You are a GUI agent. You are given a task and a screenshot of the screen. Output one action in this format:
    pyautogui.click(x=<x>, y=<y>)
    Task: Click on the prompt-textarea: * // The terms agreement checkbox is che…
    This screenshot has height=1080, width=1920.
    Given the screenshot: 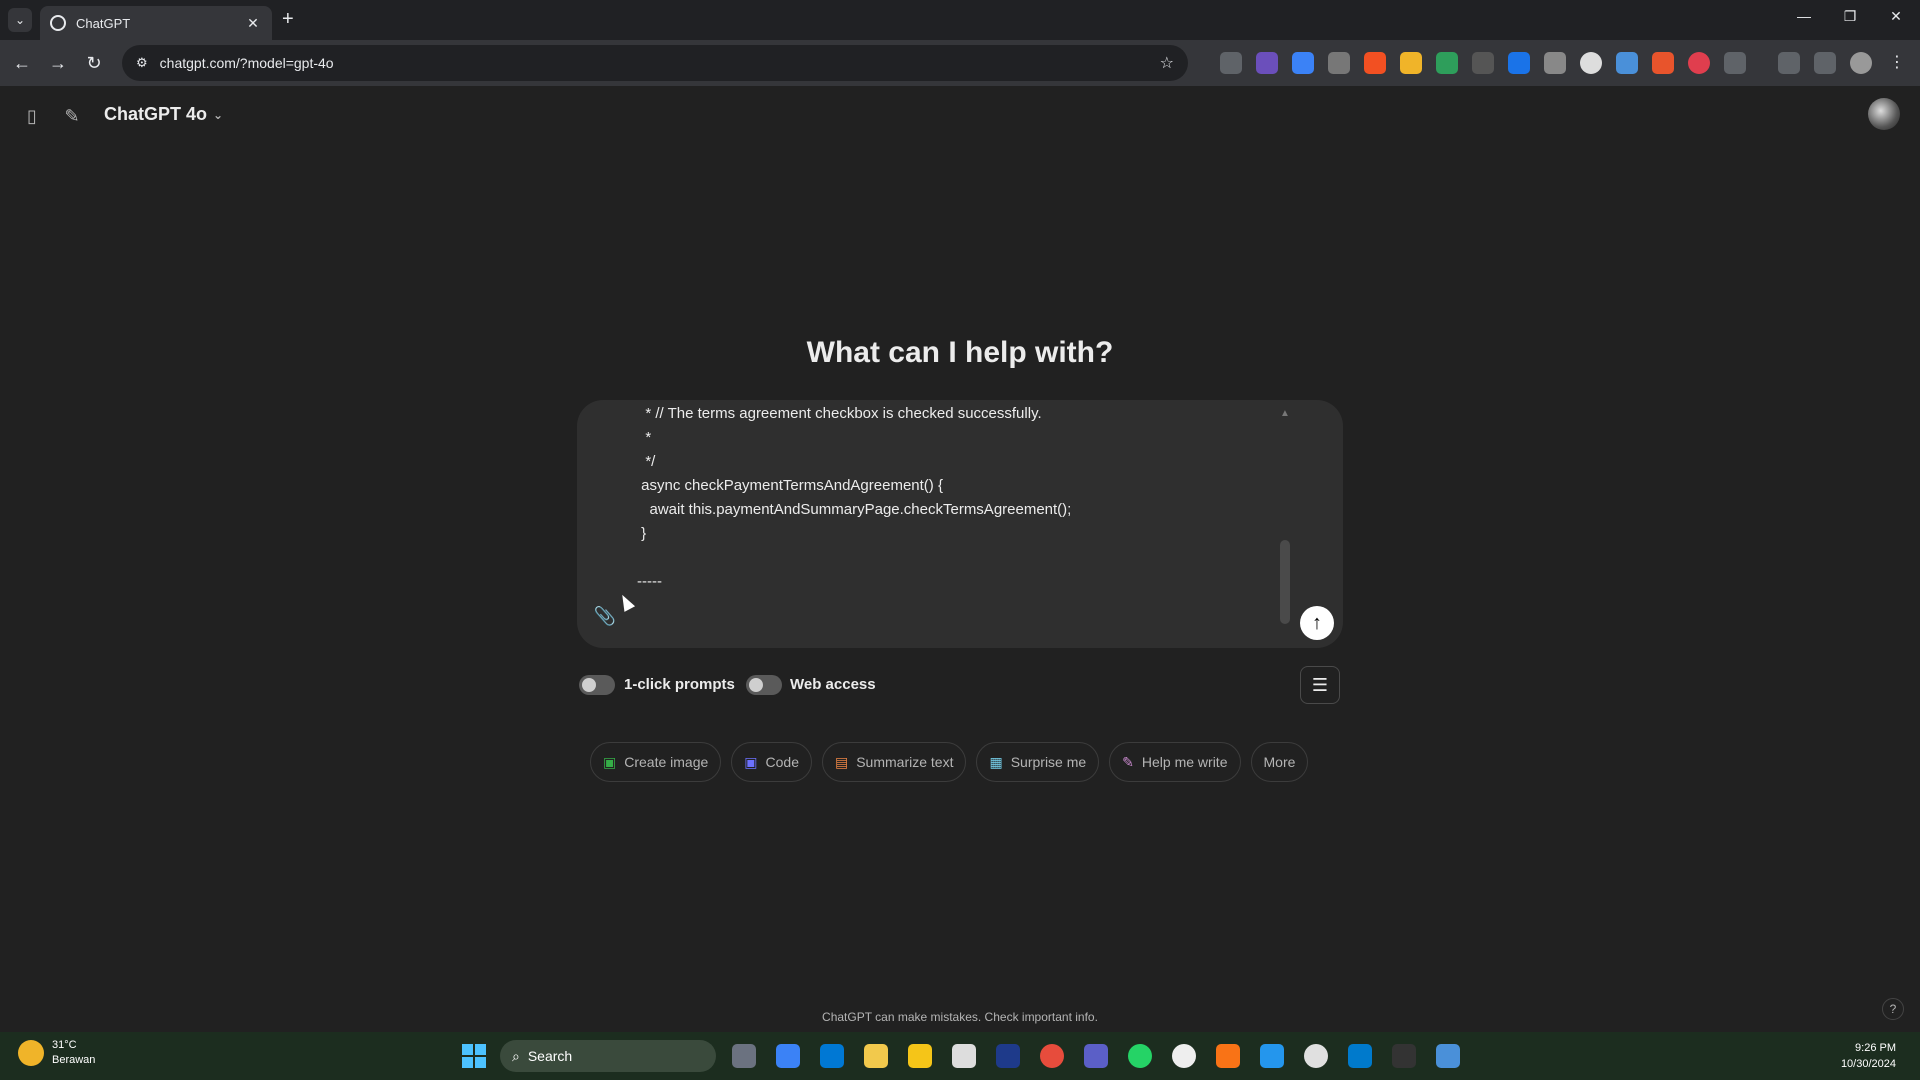 What is the action you would take?
    pyautogui.click(x=854, y=498)
    